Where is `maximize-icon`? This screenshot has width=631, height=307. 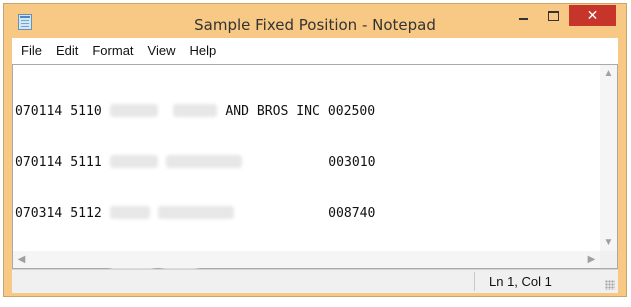 maximize-icon is located at coordinates (553, 15).